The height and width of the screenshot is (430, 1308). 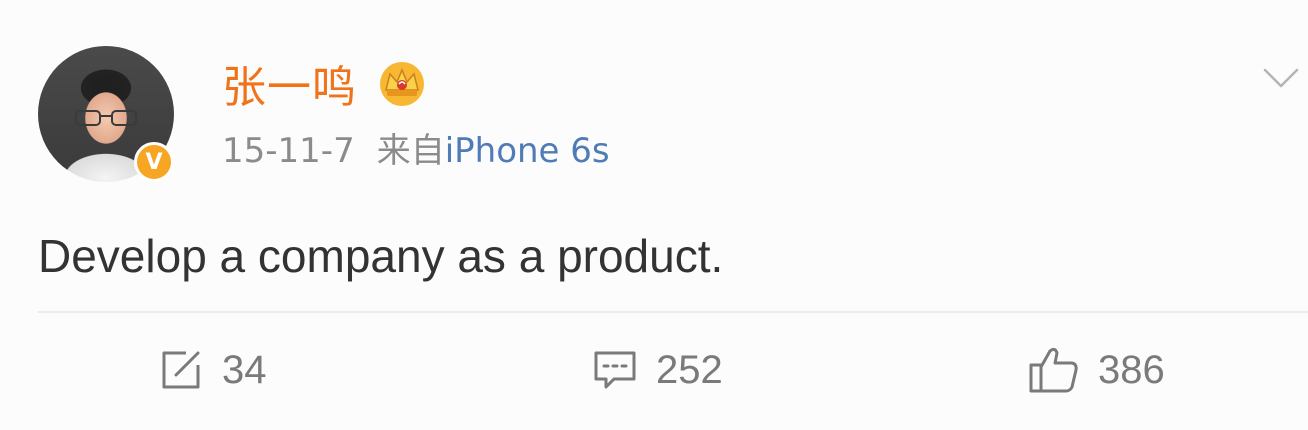 I want to click on username: 张一鸣, so click(x=289, y=88).